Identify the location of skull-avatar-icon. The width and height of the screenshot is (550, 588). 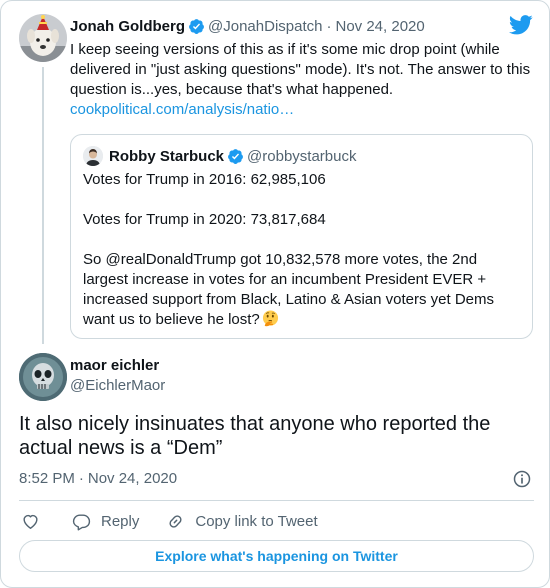
(43, 377).